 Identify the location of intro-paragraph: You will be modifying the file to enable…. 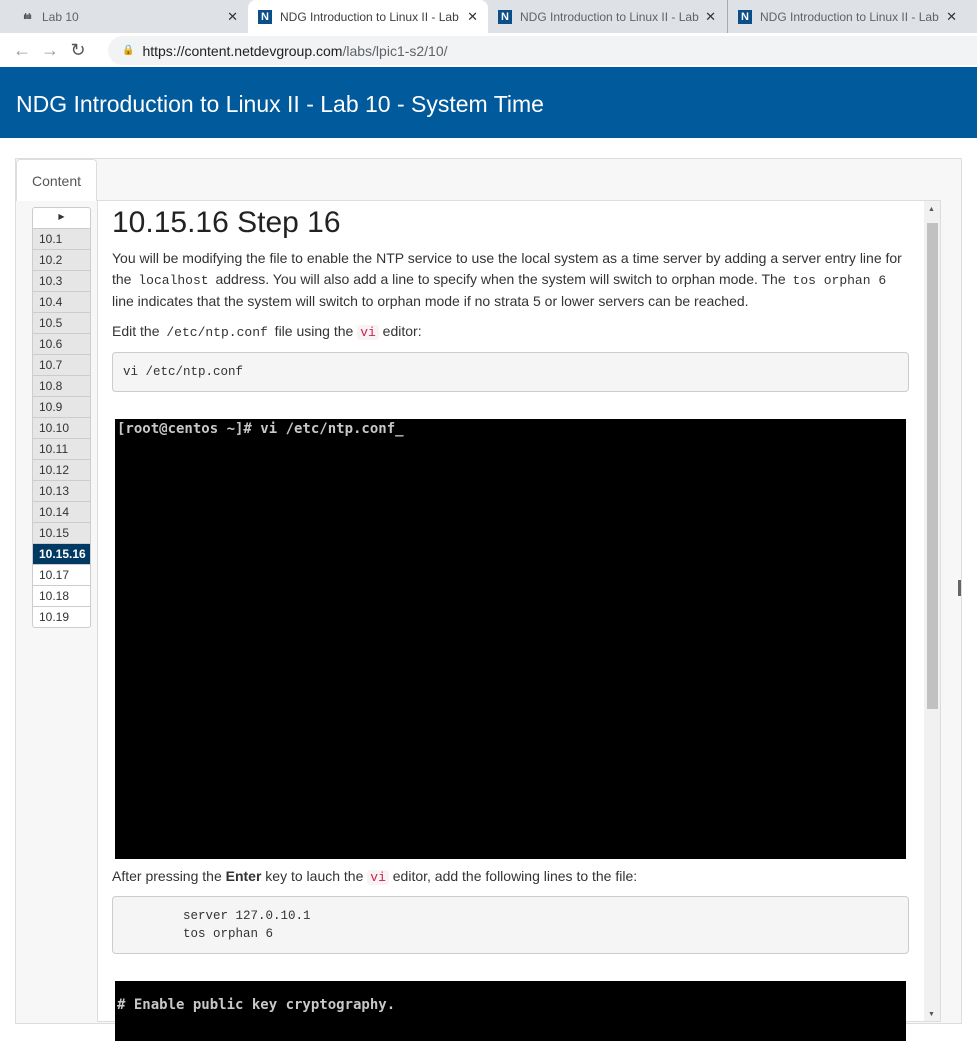
(507, 279).